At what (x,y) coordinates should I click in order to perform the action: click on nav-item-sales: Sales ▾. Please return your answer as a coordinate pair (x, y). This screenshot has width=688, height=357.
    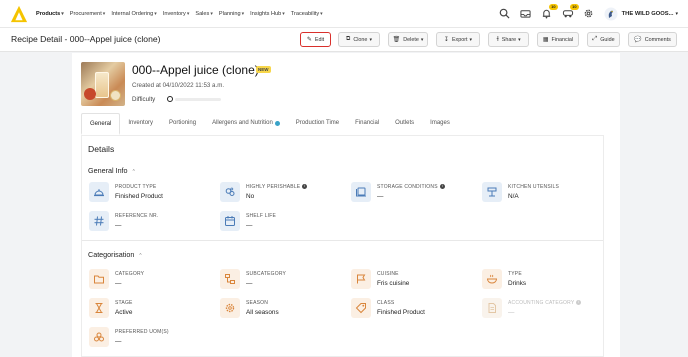
    Looking at the image, I should click on (204, 14).